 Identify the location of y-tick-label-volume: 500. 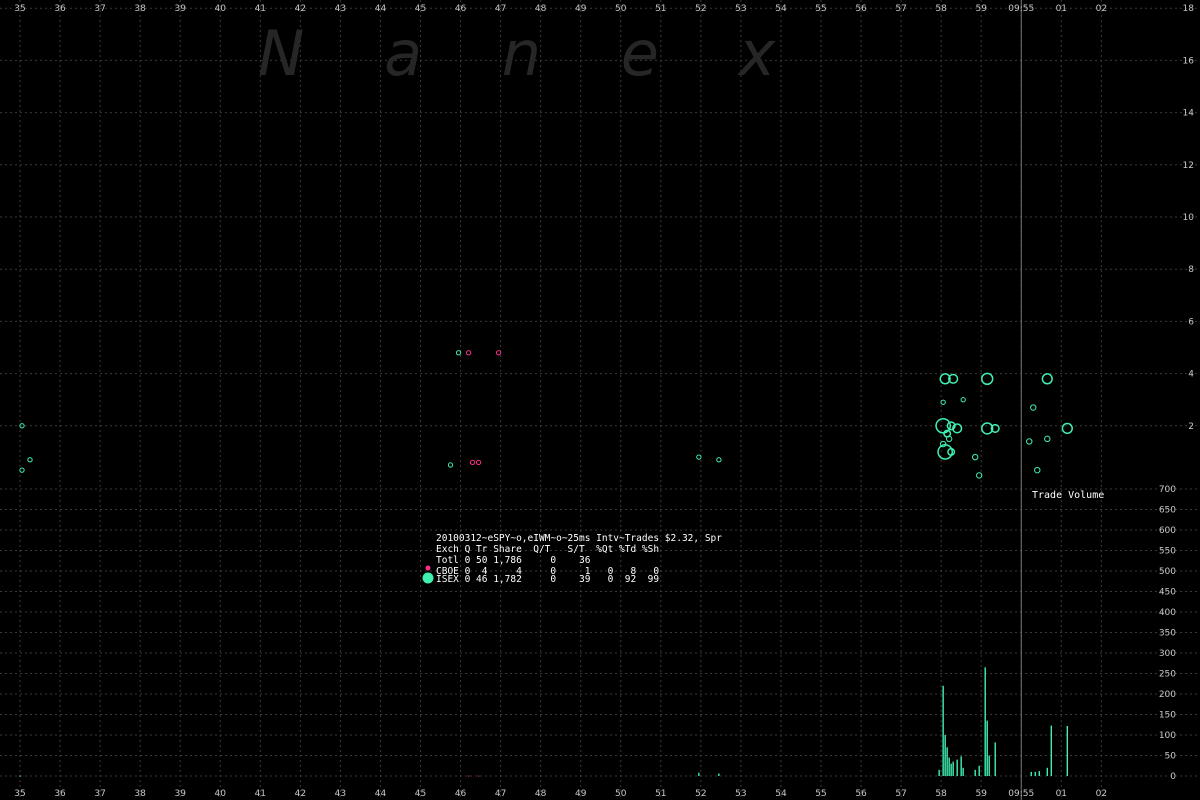
(1167, 572).